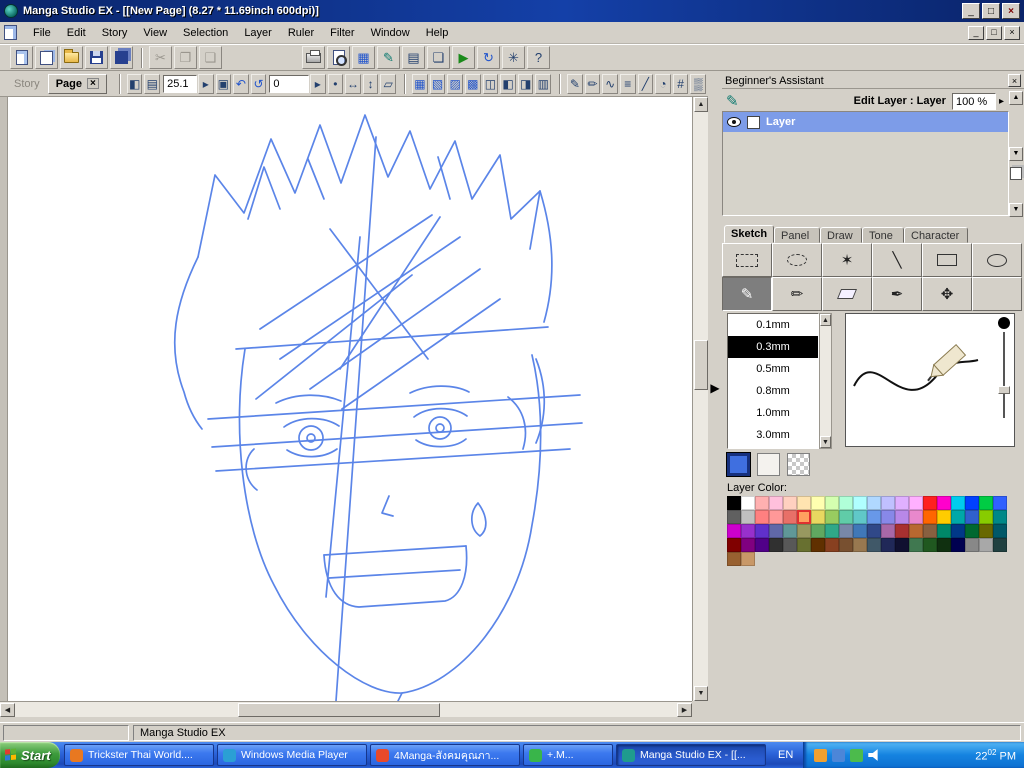  Describe the element at coordinates (388, 57) in the screenshot. I see `beginners-assistant-button: ✎` at that location.